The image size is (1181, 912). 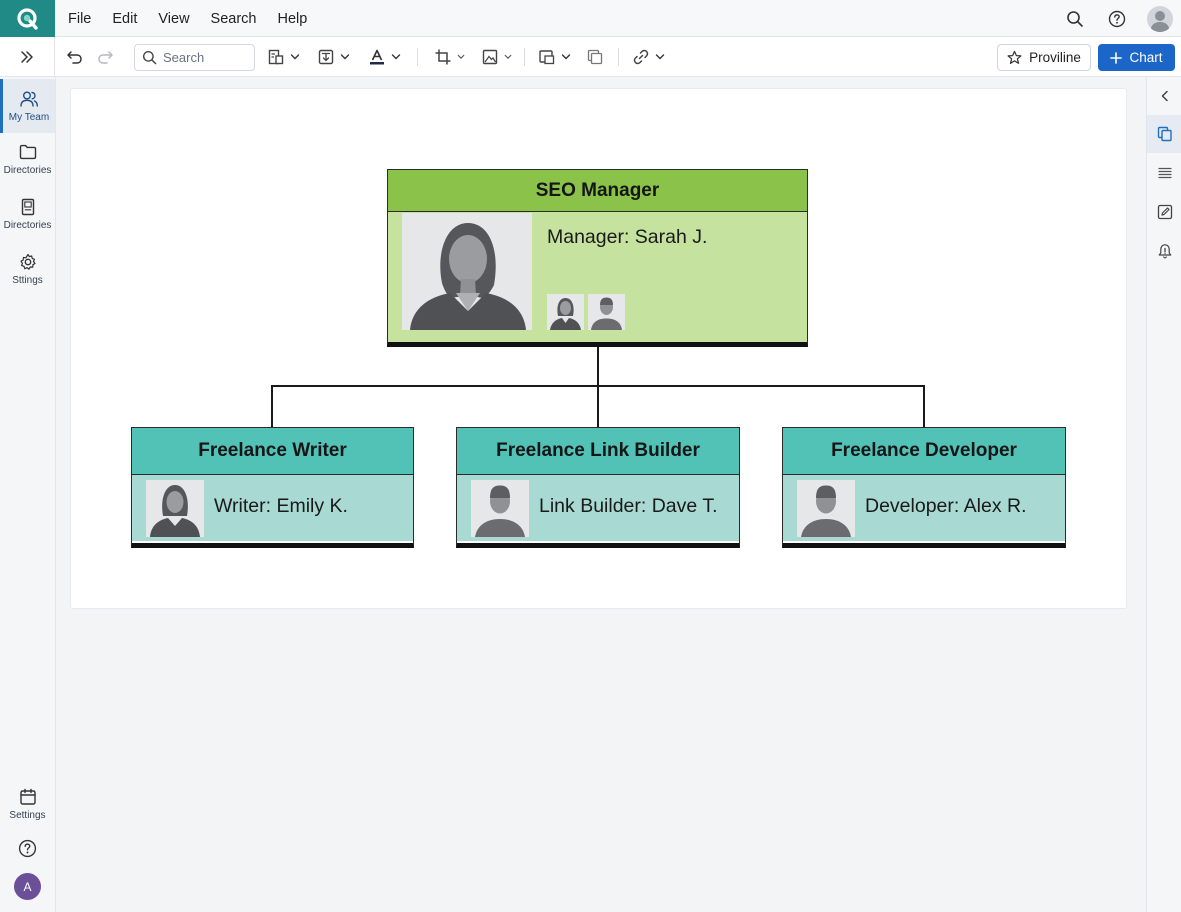 What do you see at coordinates (597, 277) in the screenshot?
I see `org-node-body: Manager: Sarah J.` at bounding box center [597, 277].